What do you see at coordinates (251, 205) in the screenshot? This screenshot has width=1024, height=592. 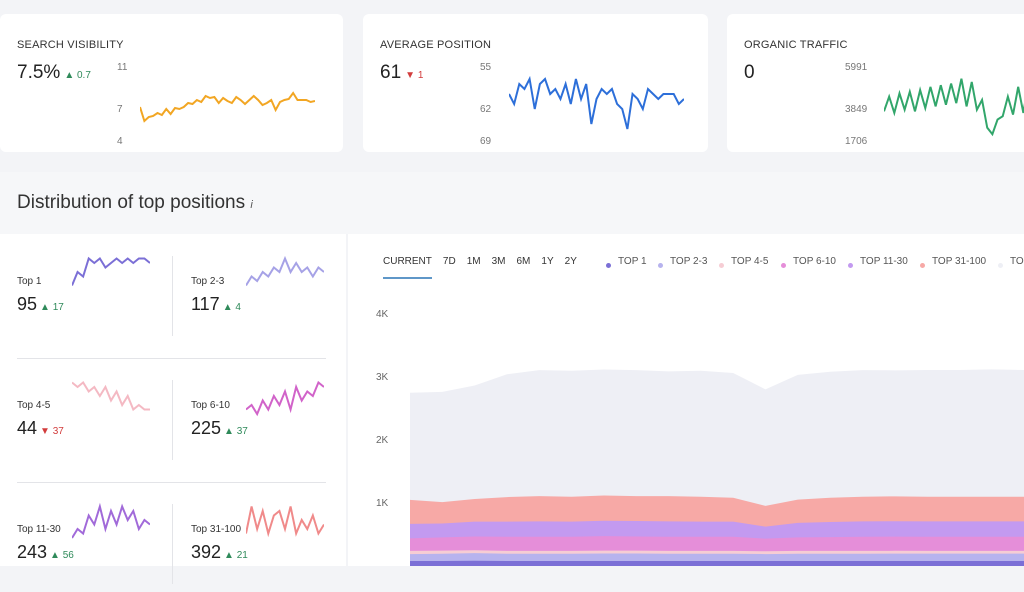 I see `info-icon: i` at bounding box center [251, 205].